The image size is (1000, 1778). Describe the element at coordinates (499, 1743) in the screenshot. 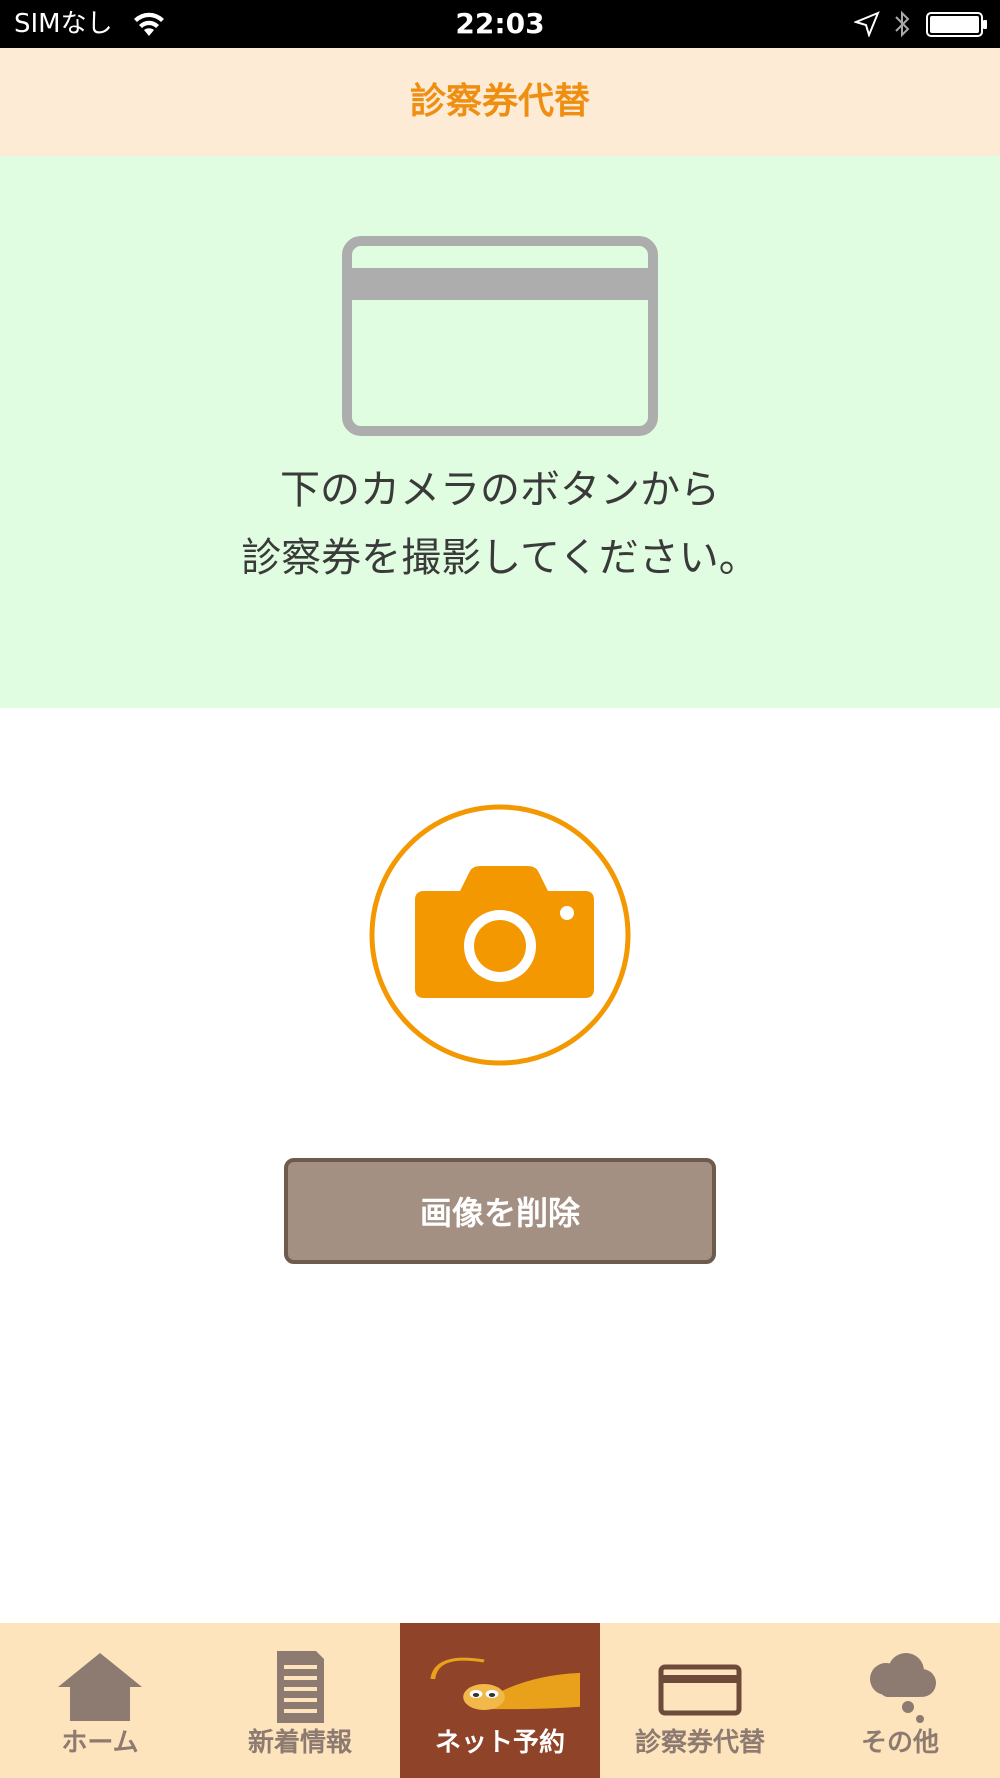

I see `tab-label: ネット予約` at that location.